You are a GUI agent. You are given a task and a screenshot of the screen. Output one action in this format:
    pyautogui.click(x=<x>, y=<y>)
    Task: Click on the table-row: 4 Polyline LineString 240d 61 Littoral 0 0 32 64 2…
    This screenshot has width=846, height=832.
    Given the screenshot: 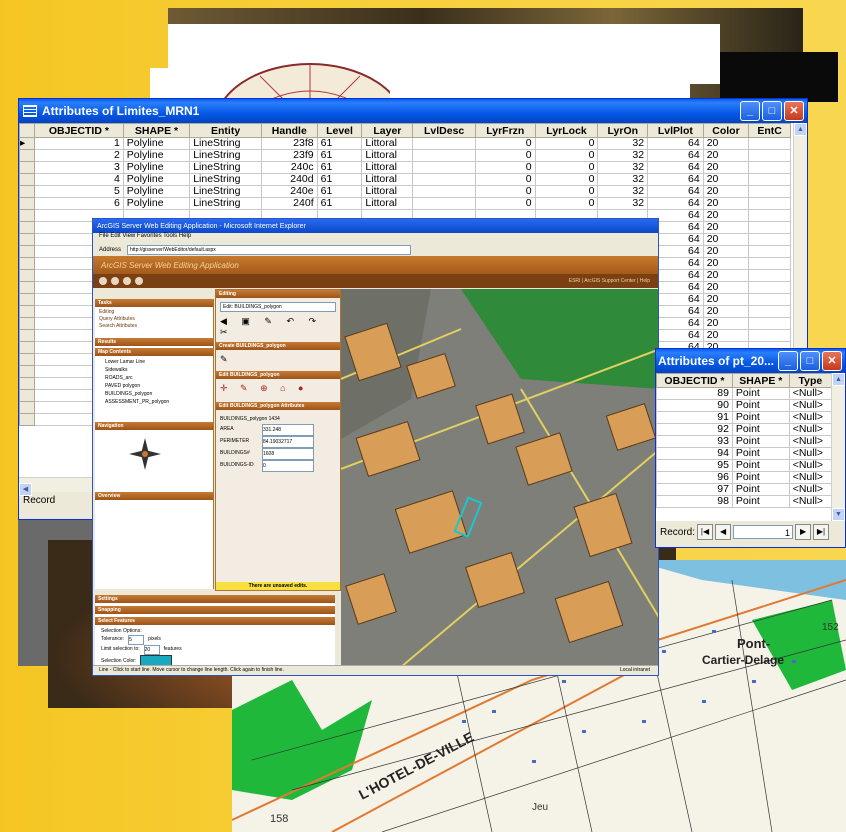 What is the action you would take?
    pyautogui.click(x=405, y=179)
    